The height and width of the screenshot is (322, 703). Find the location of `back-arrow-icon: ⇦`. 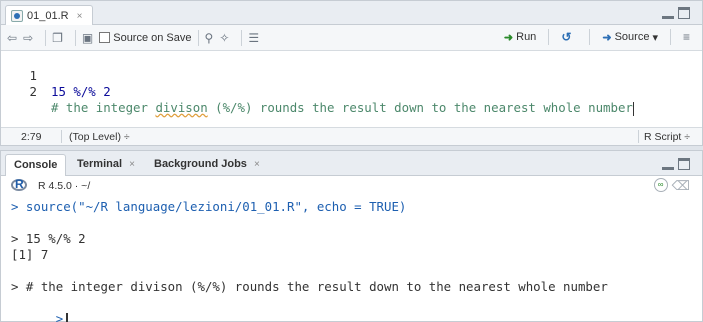

back-arrow-icon: ⇦ is located at coordinates (12, 38).